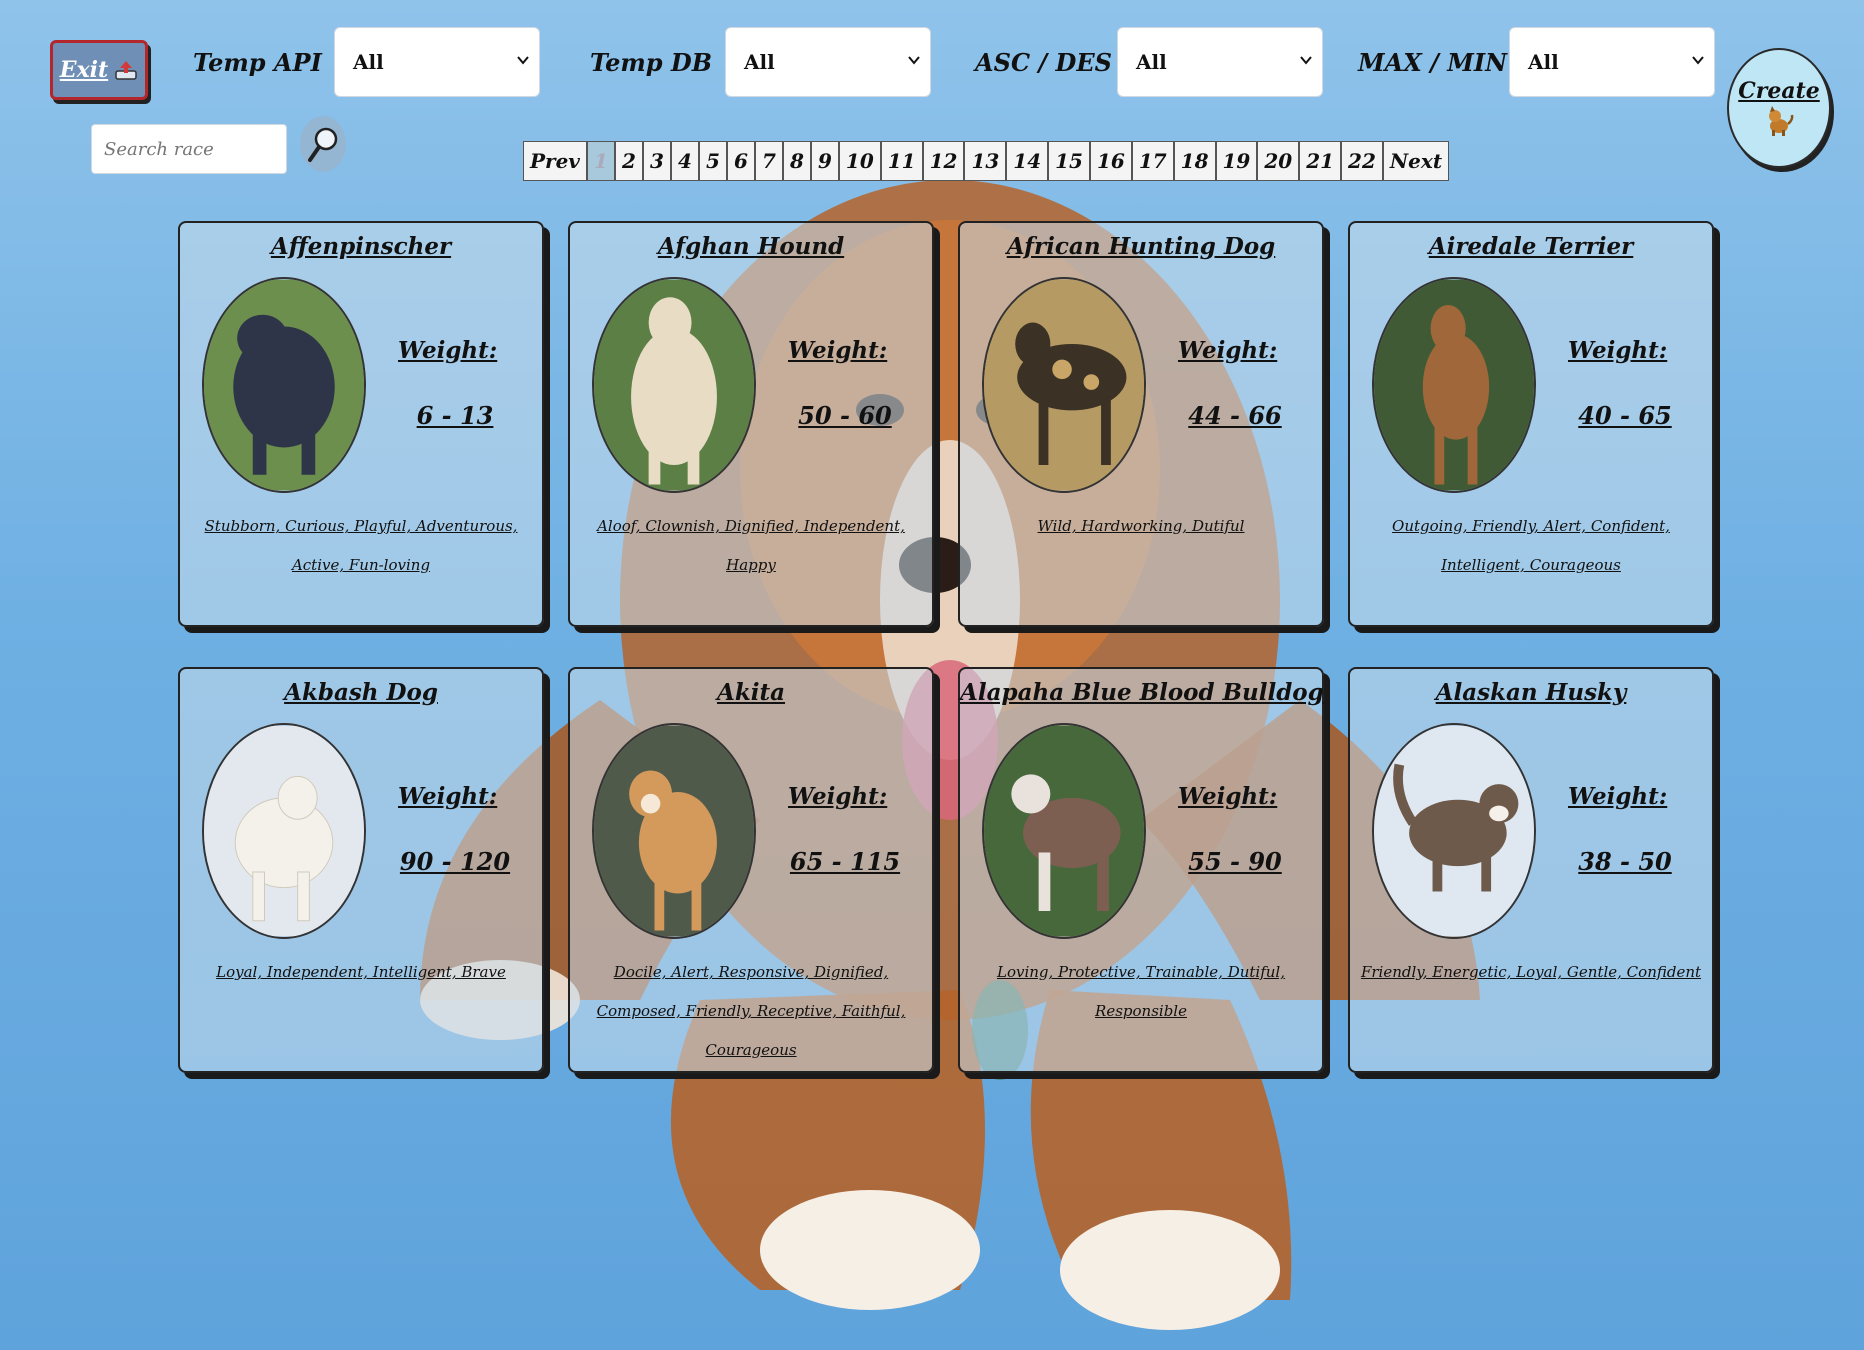 The height and width of the screenshot is (1350, 1864). What do you see at coordinates (1142, 692) in the screenshot?
I see `breed-name: Alapaha Blue Blood Bulldog` at bounding box center [1142, 692].